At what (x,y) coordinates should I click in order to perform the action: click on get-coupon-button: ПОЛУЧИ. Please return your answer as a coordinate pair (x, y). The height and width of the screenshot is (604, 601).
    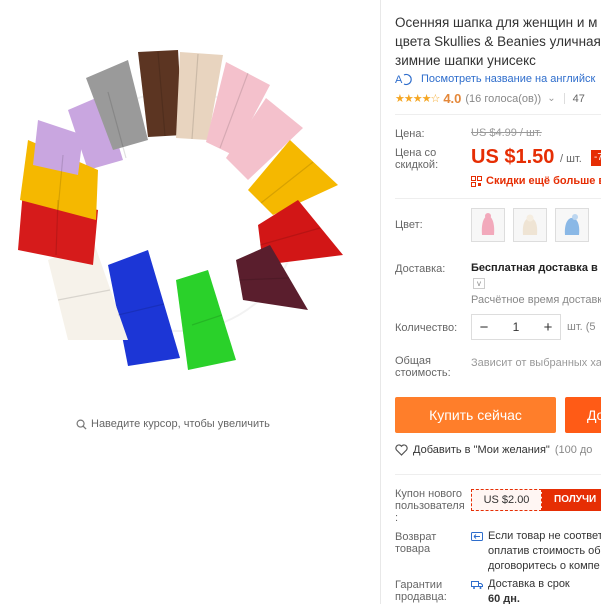
    Looking at the image, I should click on (571, 500).